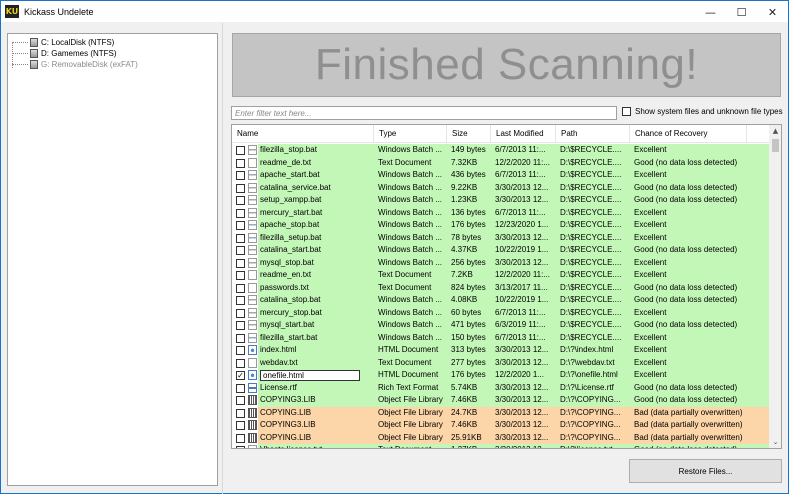  What do you see at coordinates (310, 375) in the screenshot?
I see `rename-input: onefile.html` at bounding box center [310, 375].